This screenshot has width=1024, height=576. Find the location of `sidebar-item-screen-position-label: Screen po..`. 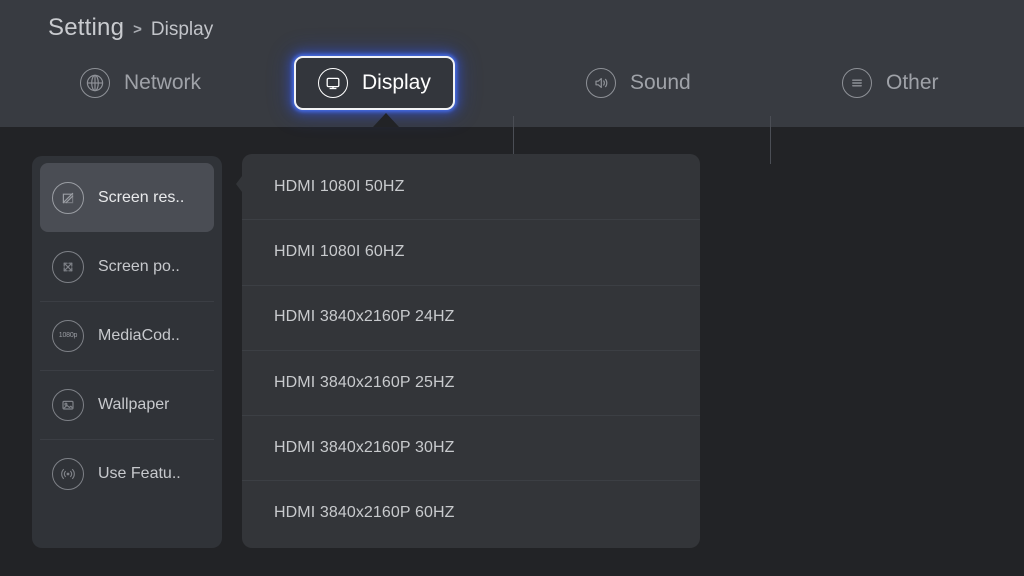

sidebar-item-screen-position-label: Screen po.. is located at coordinates (139, 266).